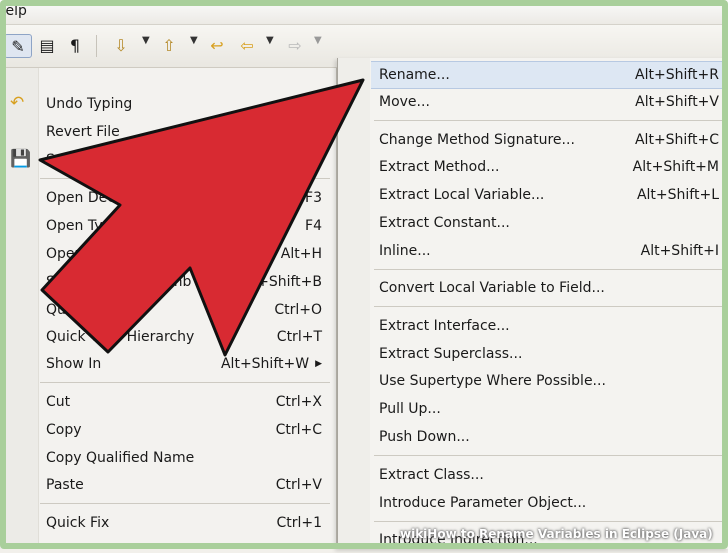  What do you see at coordinates (13, 11) in the screenshot?
I see `menu-help: Help` at bounding box center [13, 11].